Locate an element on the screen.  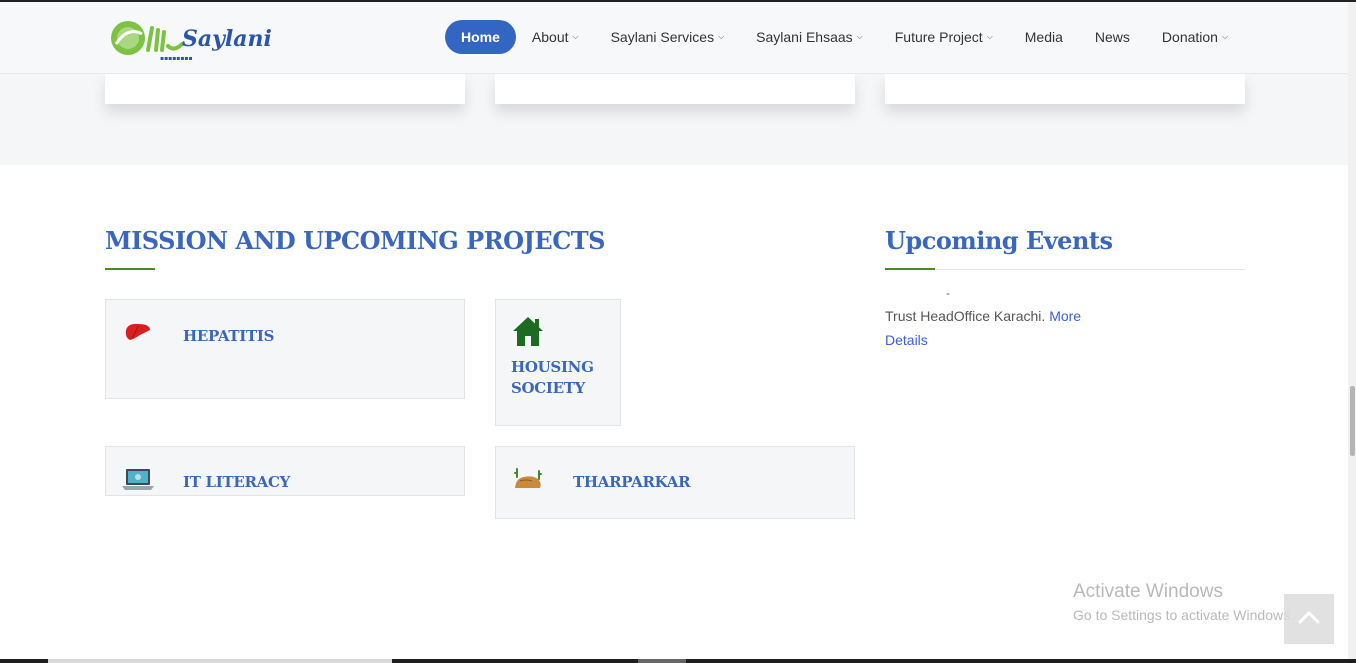
project-label: HEPATITIS is located at coordinates (229, 336).